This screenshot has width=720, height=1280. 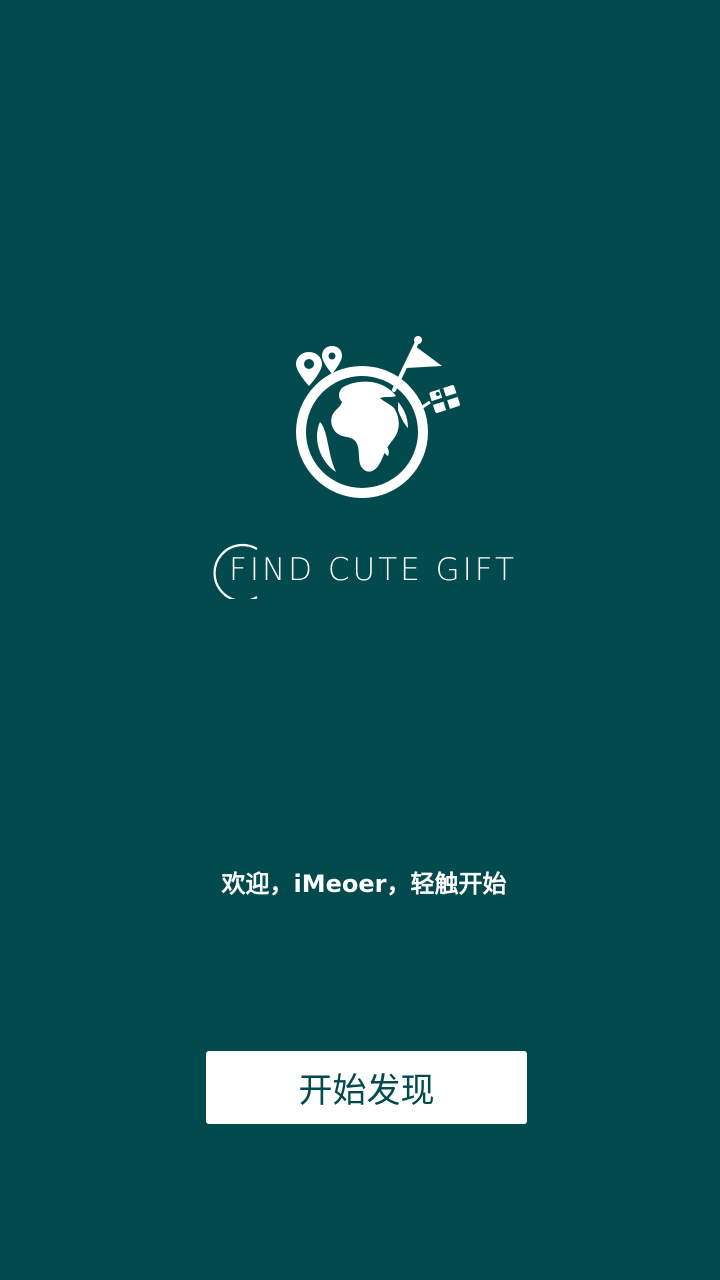 I want to click on brand-logotype: FIND CUTE GIFT, so click(x=370, y=571).